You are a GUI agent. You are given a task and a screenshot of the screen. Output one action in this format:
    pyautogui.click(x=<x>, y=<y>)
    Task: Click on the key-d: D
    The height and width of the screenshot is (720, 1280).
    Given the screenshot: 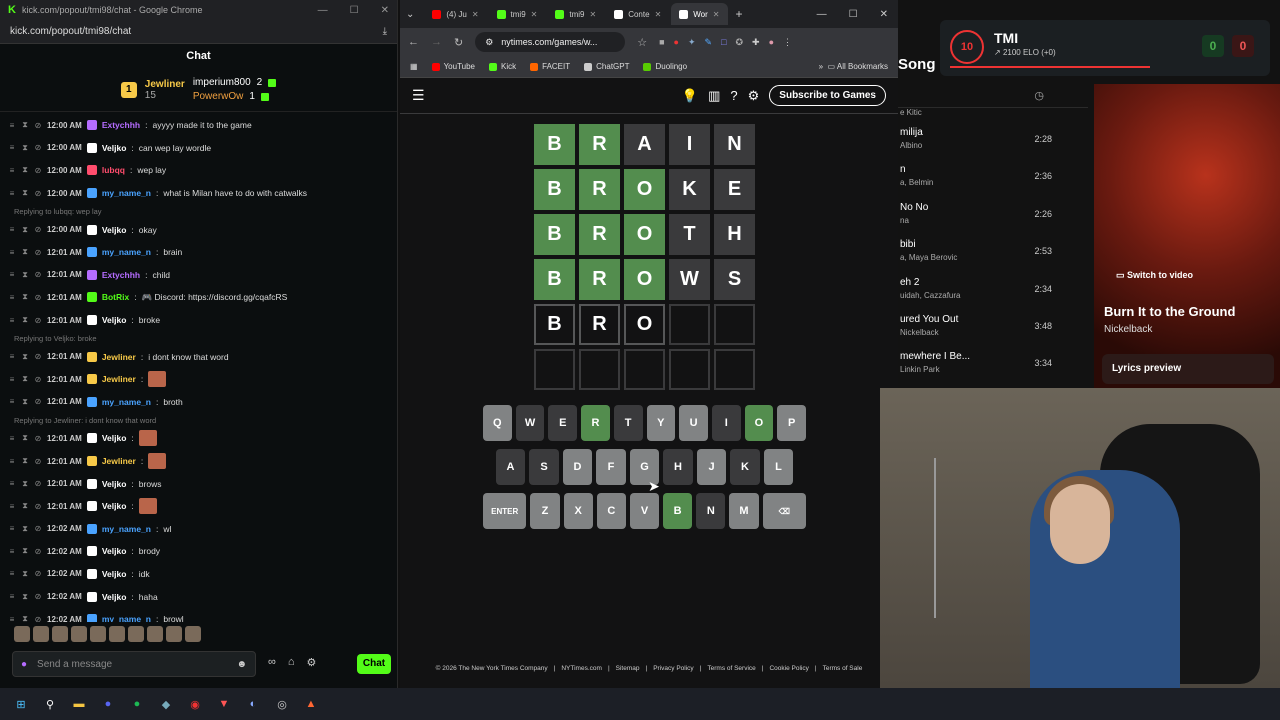 What is the action you would take?
    pyautogui.click(x=577, y=467)
    